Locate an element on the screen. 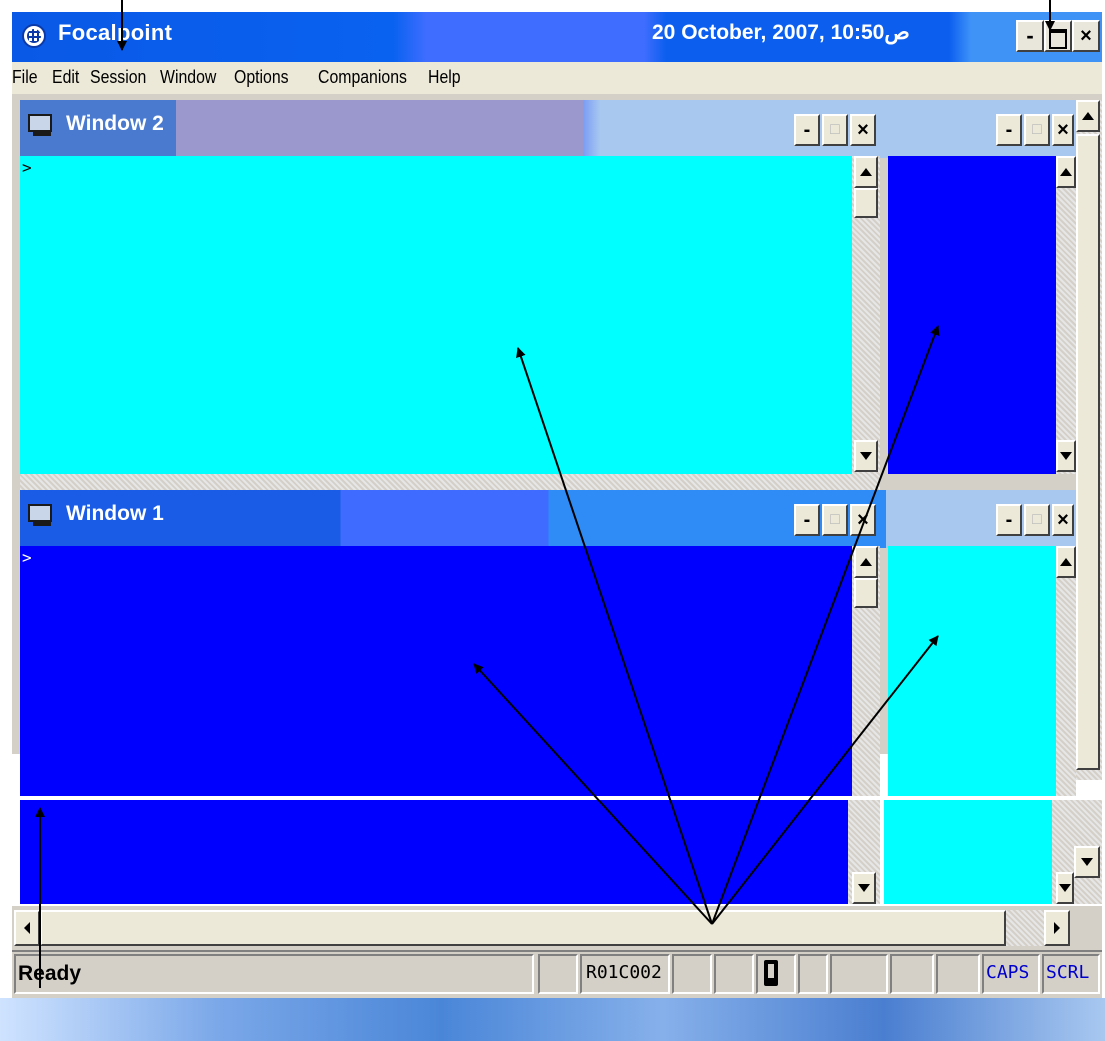 The width and height of the screenshot is (1105, 1041). horizontal-scroll-thumb is located at coordinates (523, 928).